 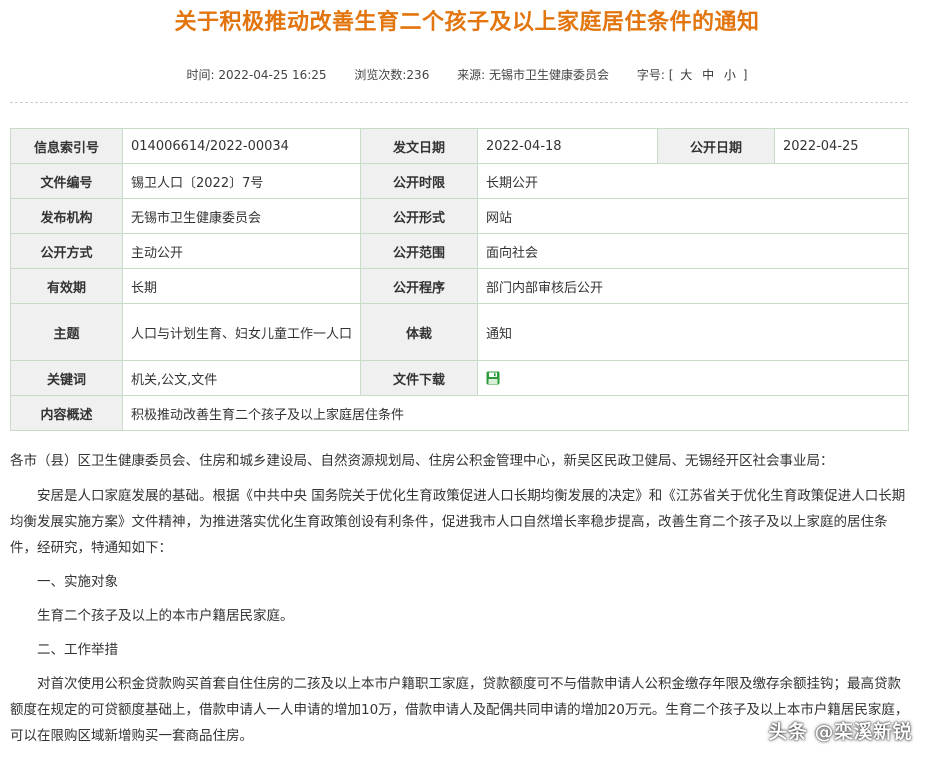 I want to click on publisher-label: 发布机构, so click(x=66, y=216).